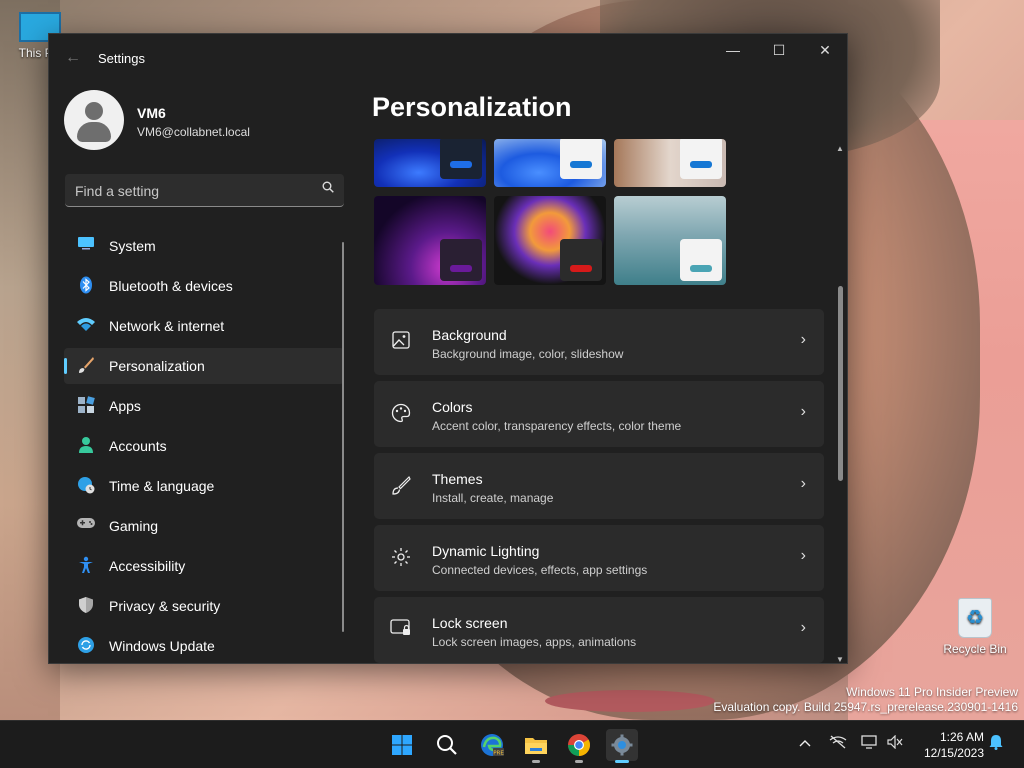 The image size is (1024, 768). I want to click on sidebar-item-windows-update: Windows Update, so click(204, 645).